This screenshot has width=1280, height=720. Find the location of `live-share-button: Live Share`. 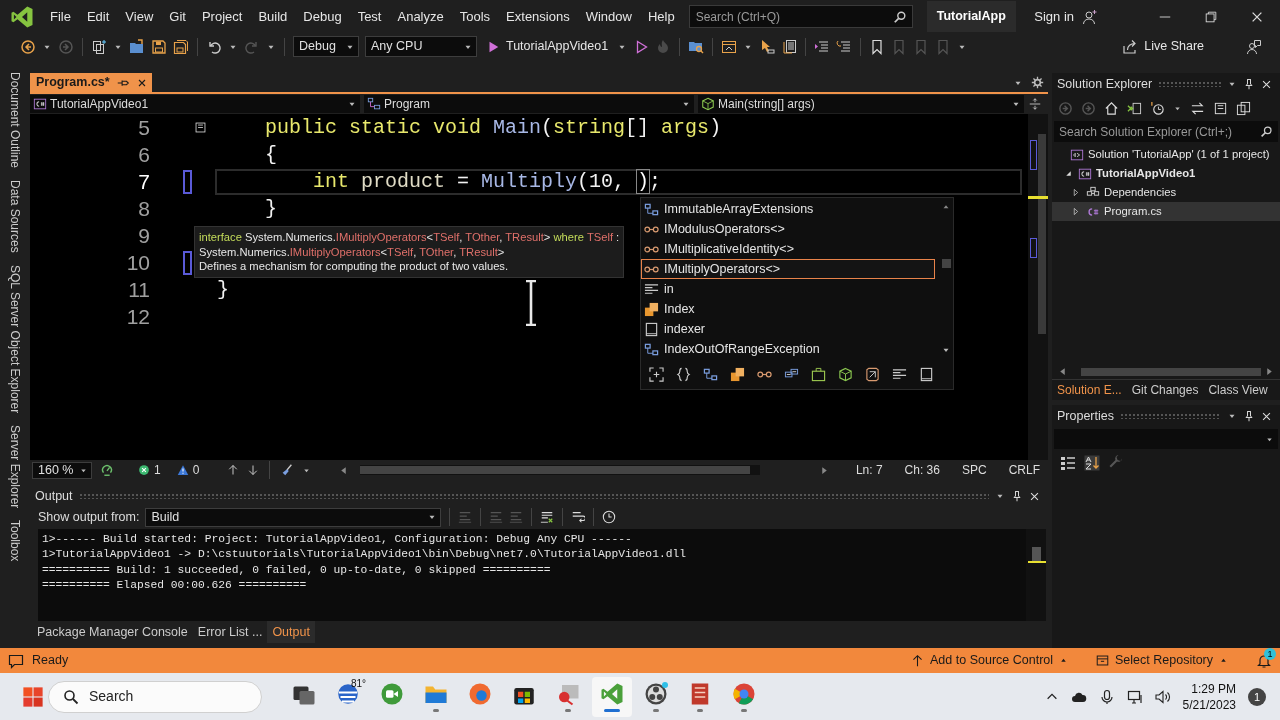

live-share-button: Live Share is located at coordinates (1163, 46).